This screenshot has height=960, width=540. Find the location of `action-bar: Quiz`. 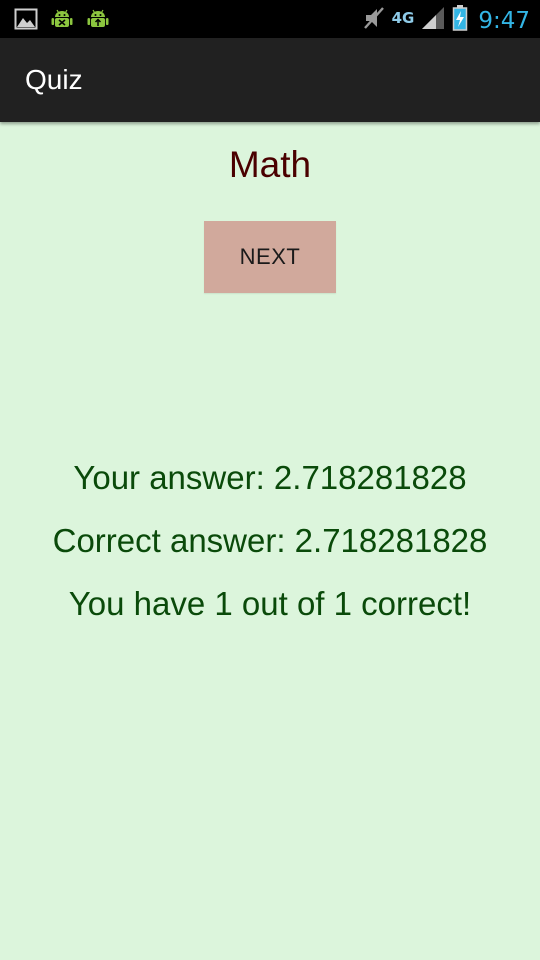

action-bar: Quiz is located at coordinates (270, 80).